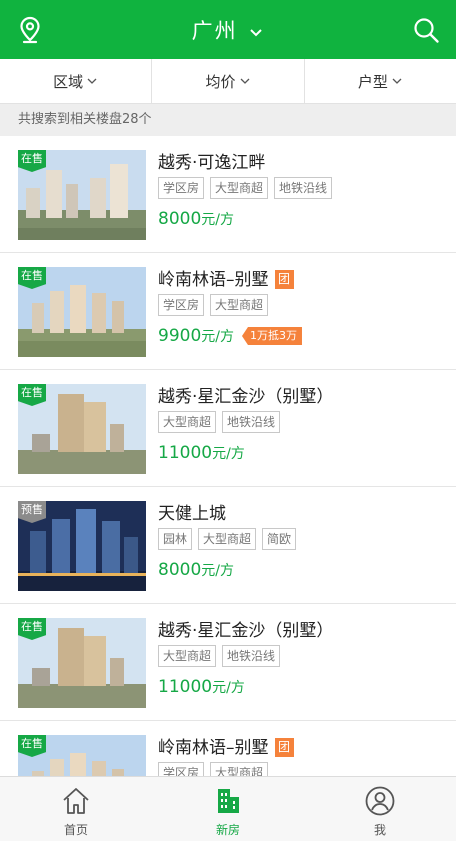 Image resolution: width=456 pixels, height=841 pixels. I want to click on price-value: 9900, so click(180, 336).